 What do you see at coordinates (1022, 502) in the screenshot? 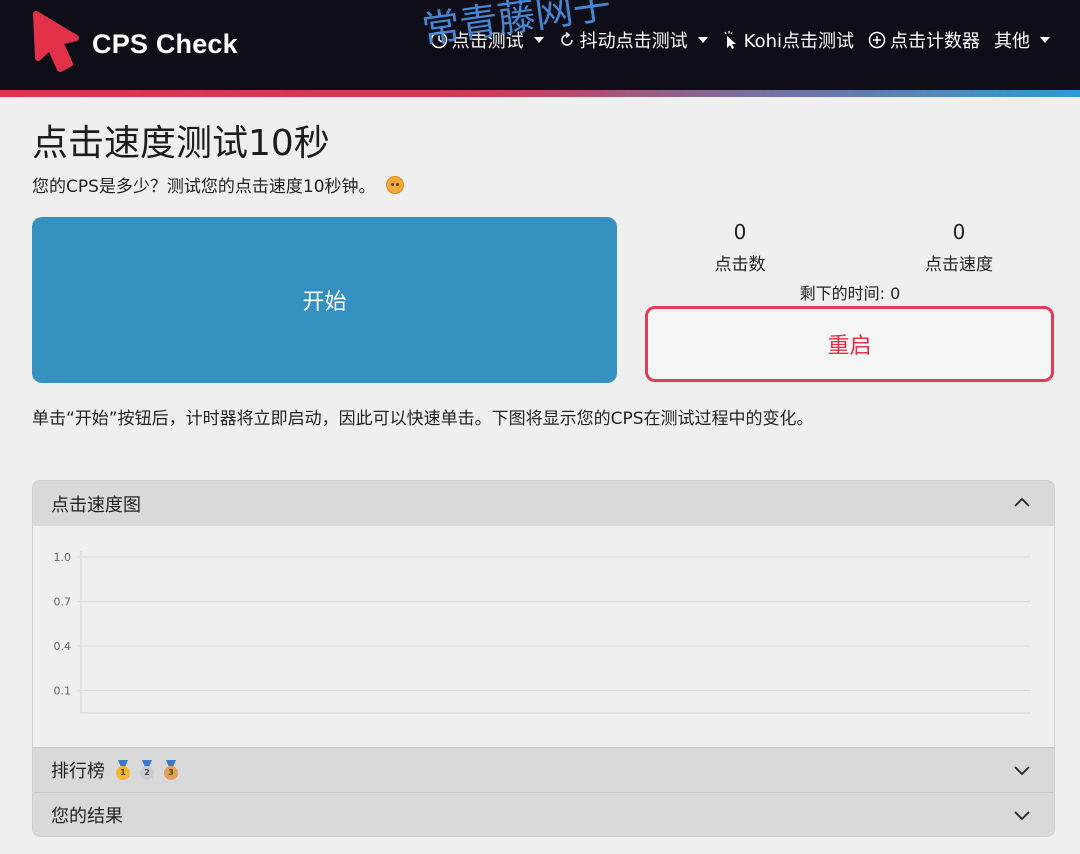
I see `chevron-up-icon` at bounding box center [1022, 502].